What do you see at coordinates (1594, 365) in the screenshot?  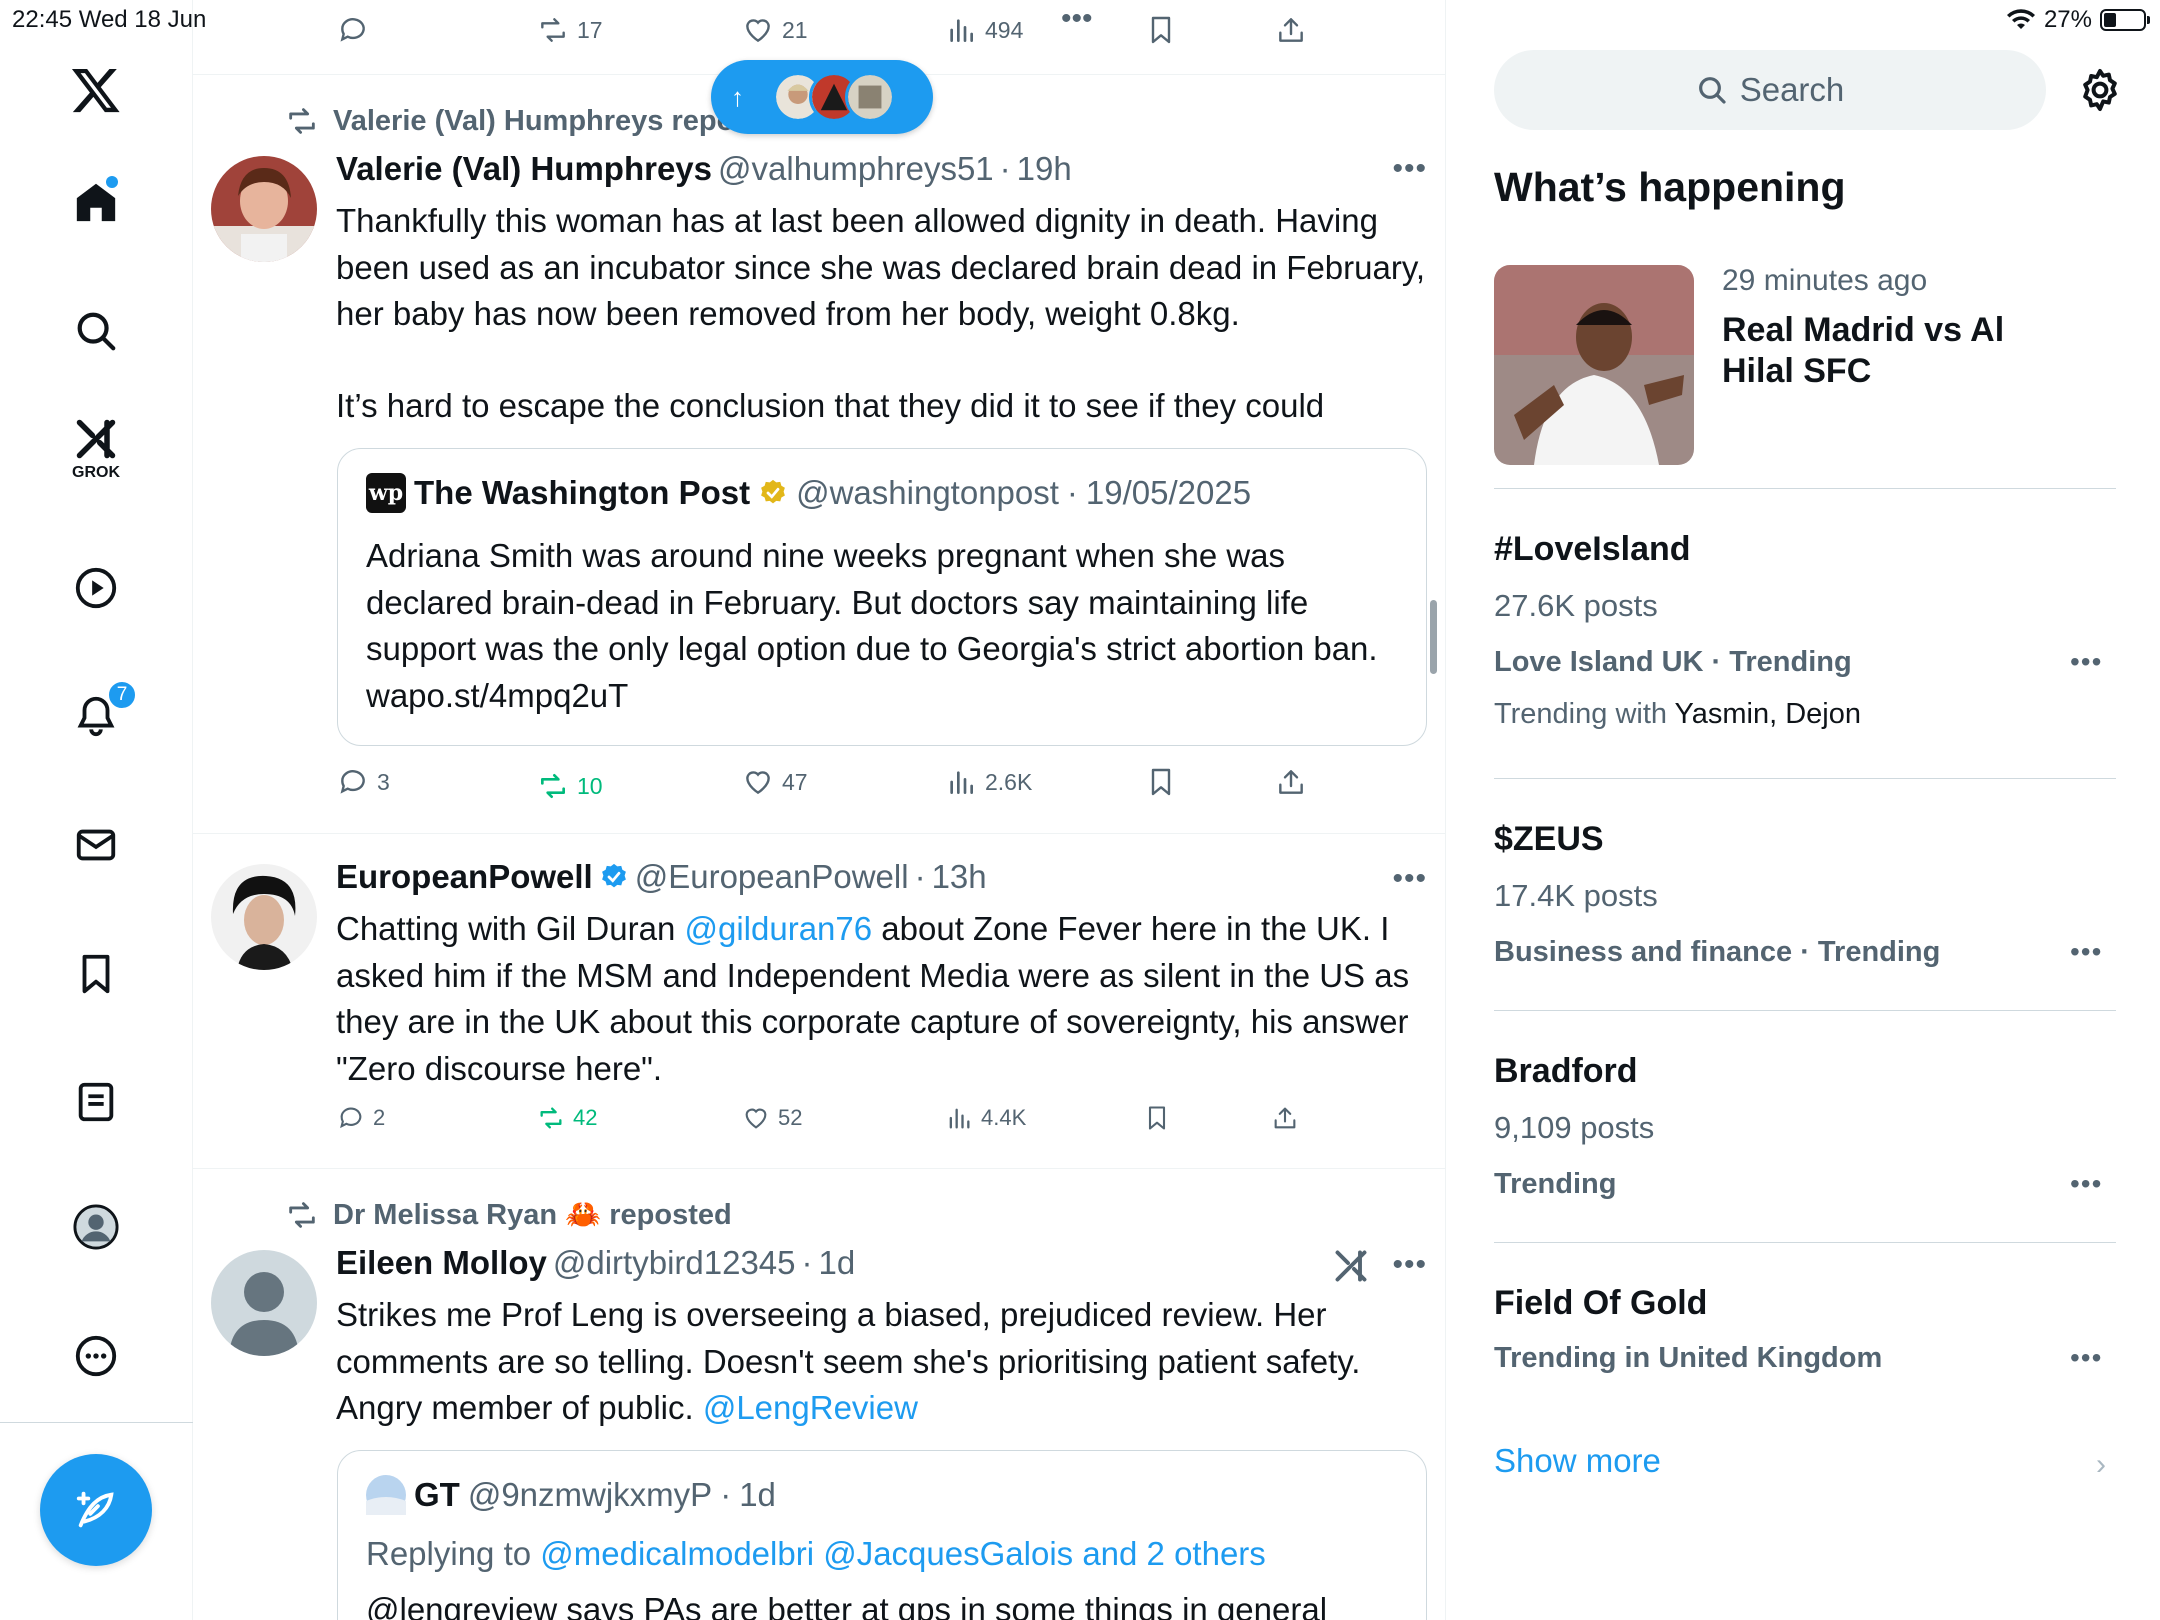 I see `featured-trend-image` at bounding box center [1594, 365].